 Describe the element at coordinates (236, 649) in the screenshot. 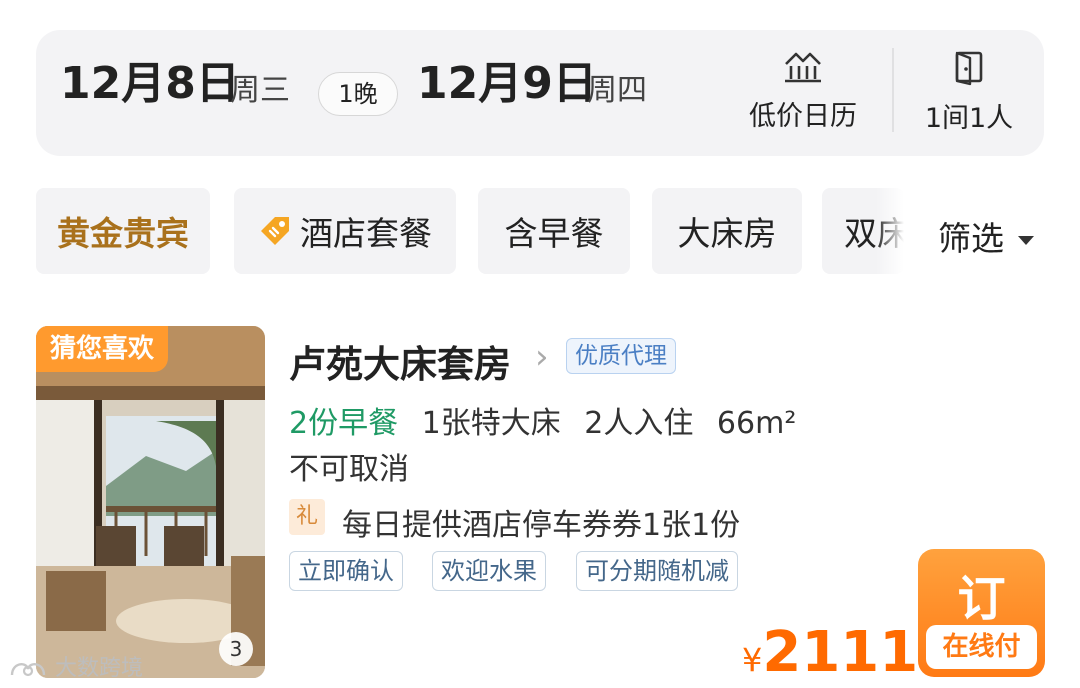

I see `image-count-badge: 3` at that location.